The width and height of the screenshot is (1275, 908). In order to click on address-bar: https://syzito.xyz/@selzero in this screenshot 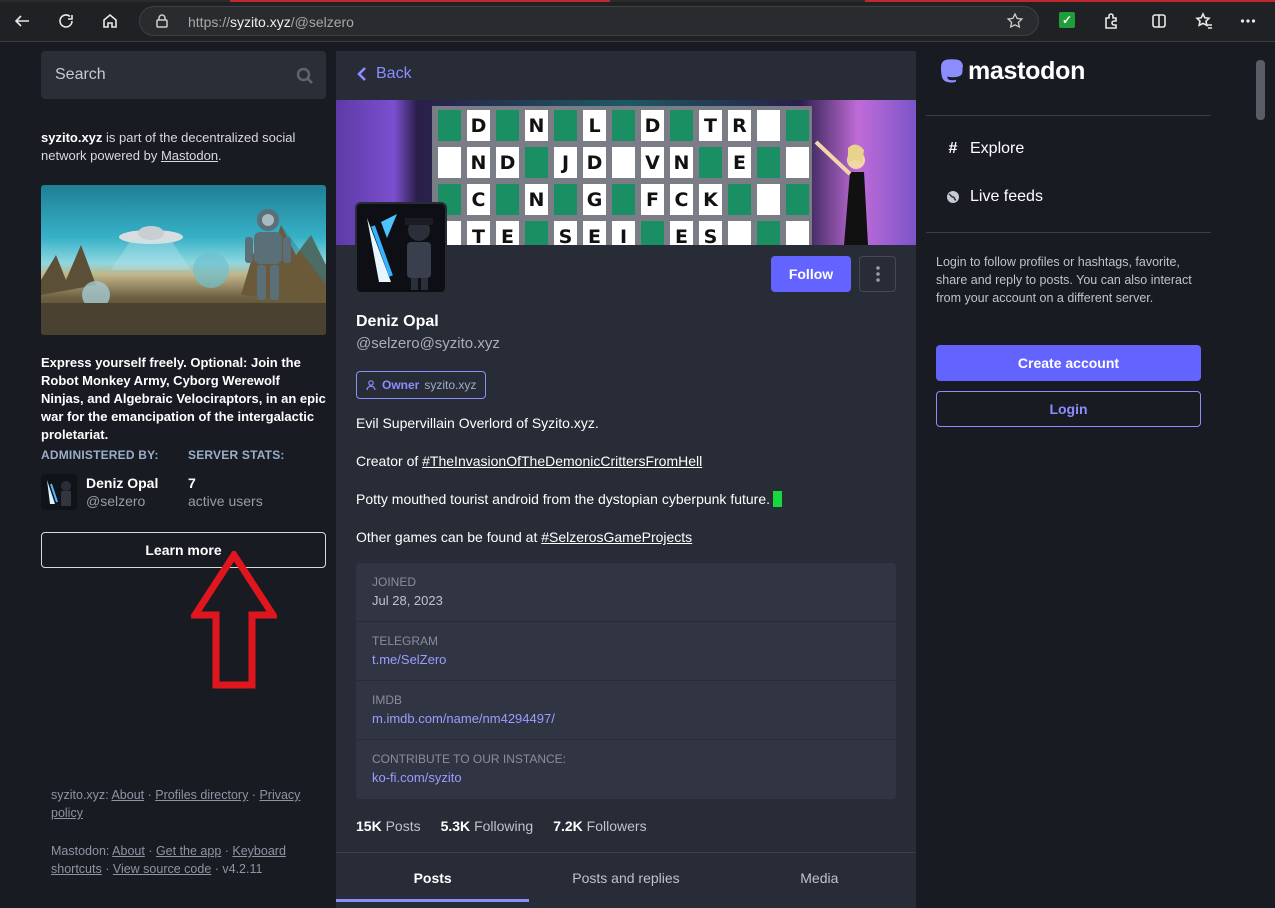, I will do `click(589, 21)`.